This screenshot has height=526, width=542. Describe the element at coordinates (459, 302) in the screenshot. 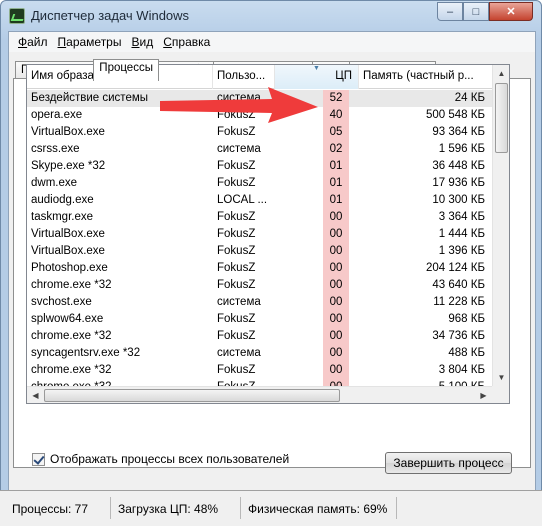

I see `process-memory: 11 228 КБ` at that location.